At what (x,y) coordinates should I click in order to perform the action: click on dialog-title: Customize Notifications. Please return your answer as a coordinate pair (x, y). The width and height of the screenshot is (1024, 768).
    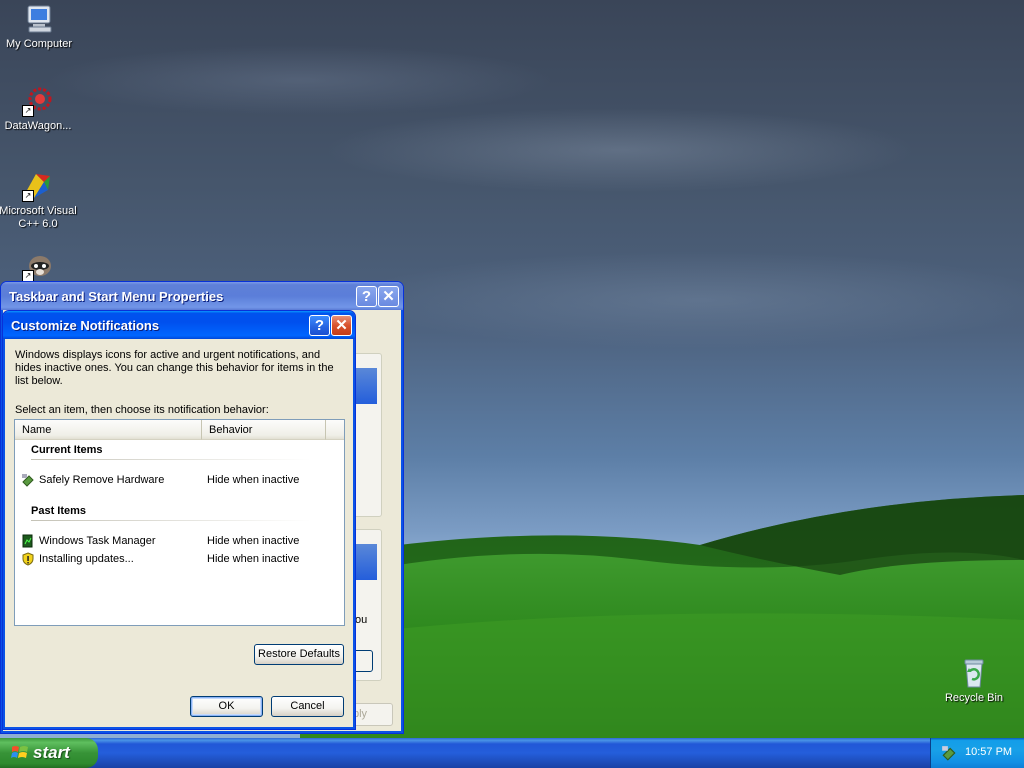
    Looking at the image, I should click on (85, 325).